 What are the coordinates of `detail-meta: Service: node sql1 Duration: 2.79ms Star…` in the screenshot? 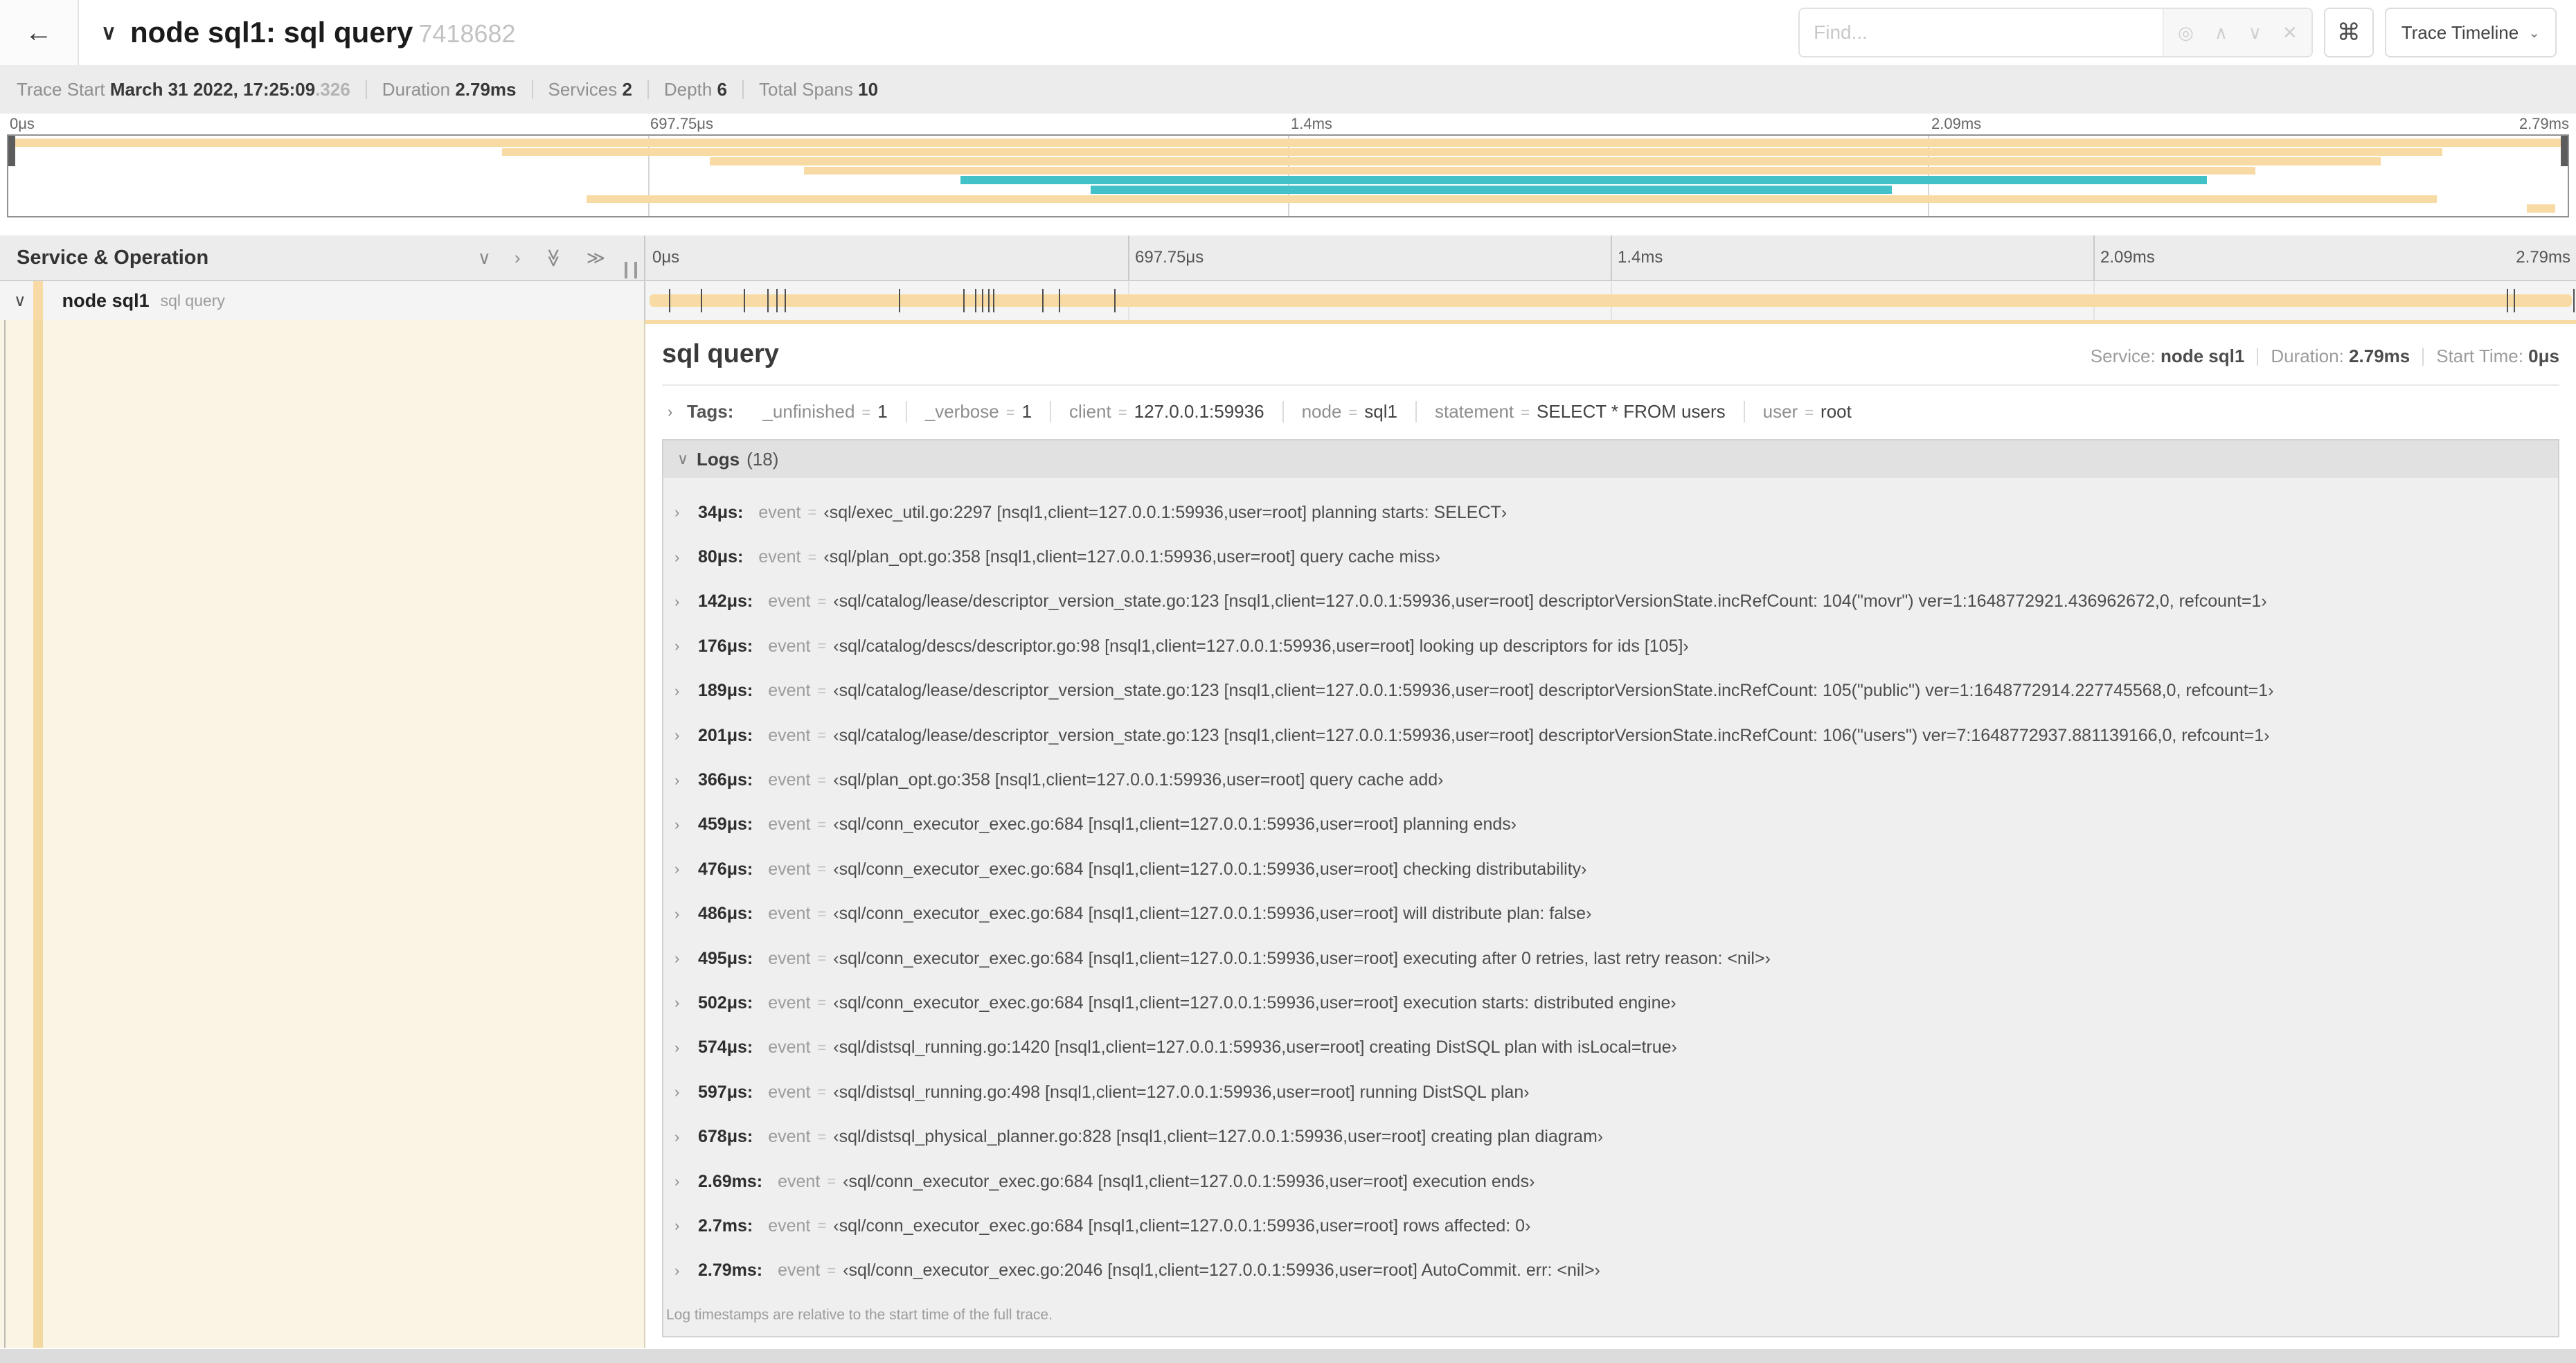 It's located at (2324, 356).